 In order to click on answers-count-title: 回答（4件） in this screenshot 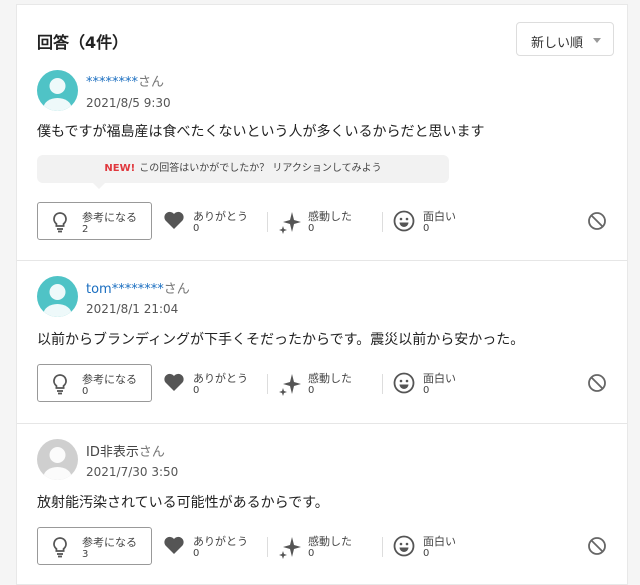, I will do `click(83, 42)`.